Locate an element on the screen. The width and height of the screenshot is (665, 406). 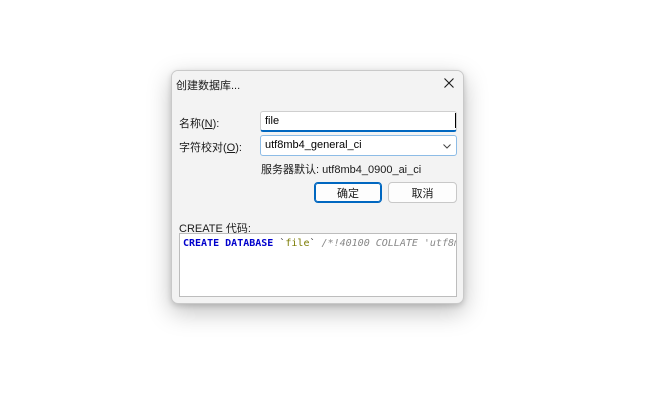
ok-button: 确定 is located at coordinates (348, 192).